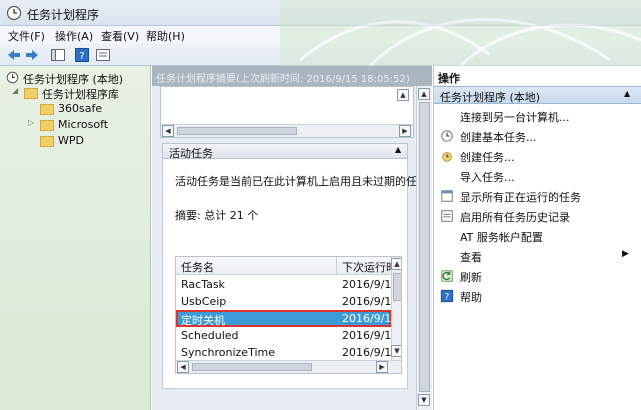 This screenshot has width=641, height=410. Describe the element at coordinates (15, 90) in the screenshot. I see `expand-arrow-icon: ◢` at that location.